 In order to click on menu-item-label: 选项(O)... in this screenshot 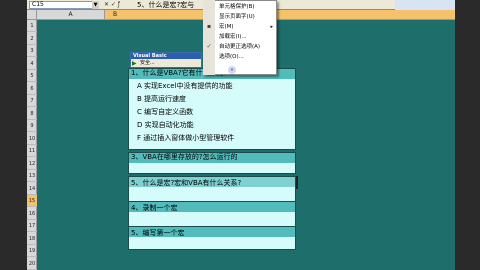, I will do `click(231, 57)`.